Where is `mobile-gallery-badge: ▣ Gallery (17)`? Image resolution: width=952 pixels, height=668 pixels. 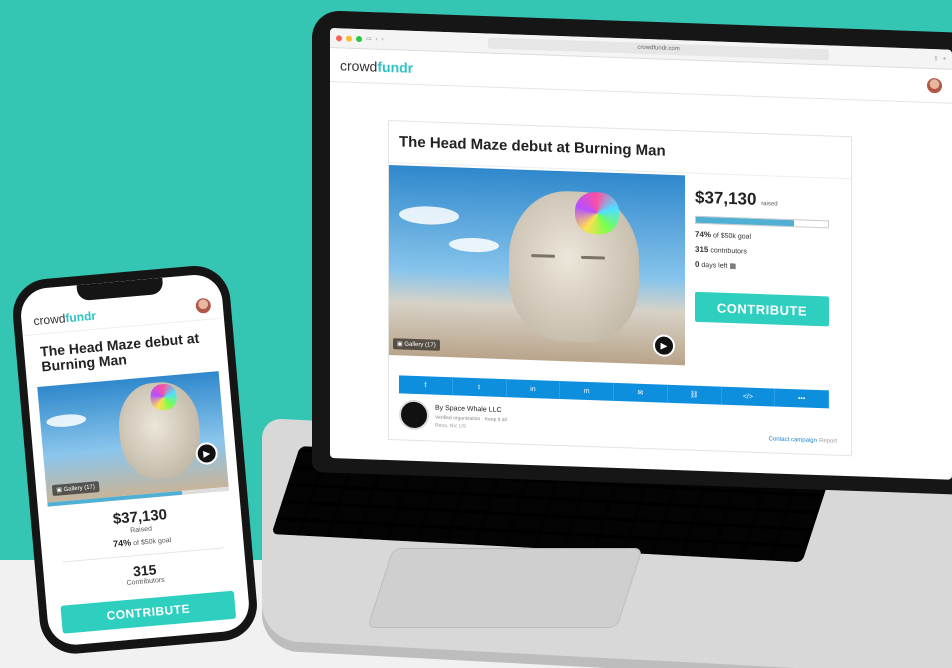 mobile-gallery-badge: ▣ Gallery (17) is located at coordinates (75, 489).